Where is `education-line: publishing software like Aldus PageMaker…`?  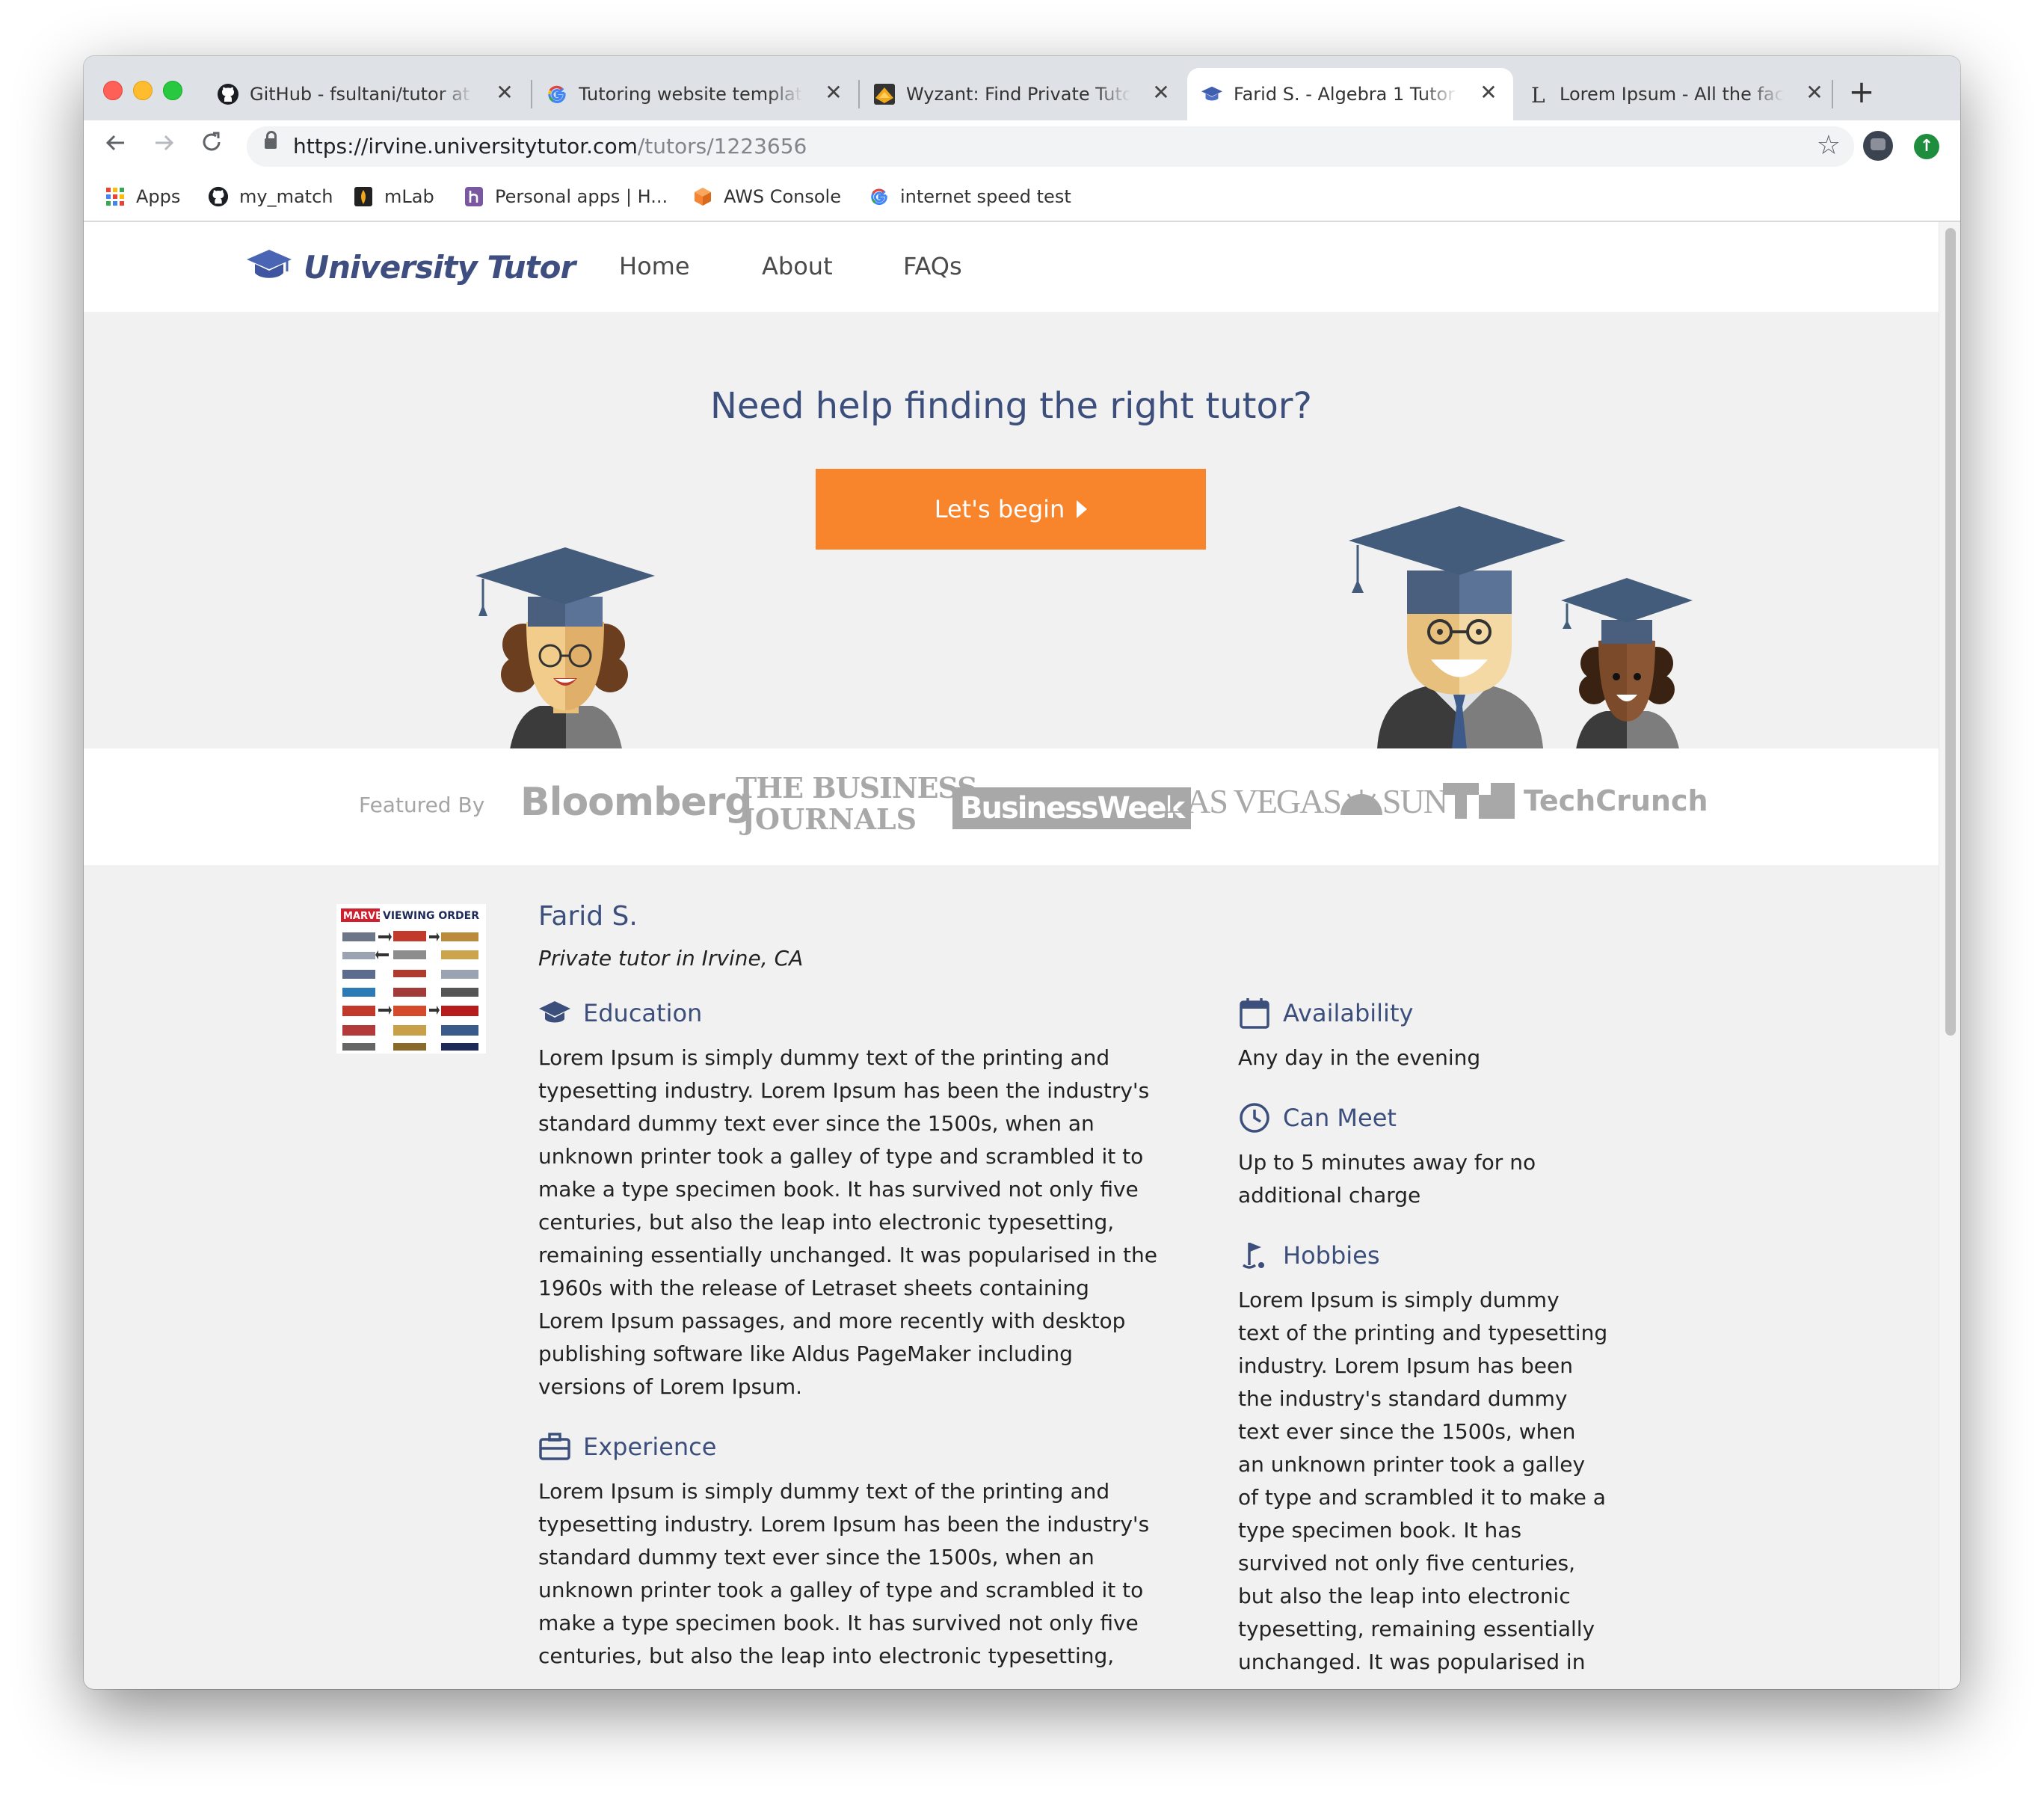 education-line: publishing software like Aldus PageMaker… is located at coordinates (805, 1353).